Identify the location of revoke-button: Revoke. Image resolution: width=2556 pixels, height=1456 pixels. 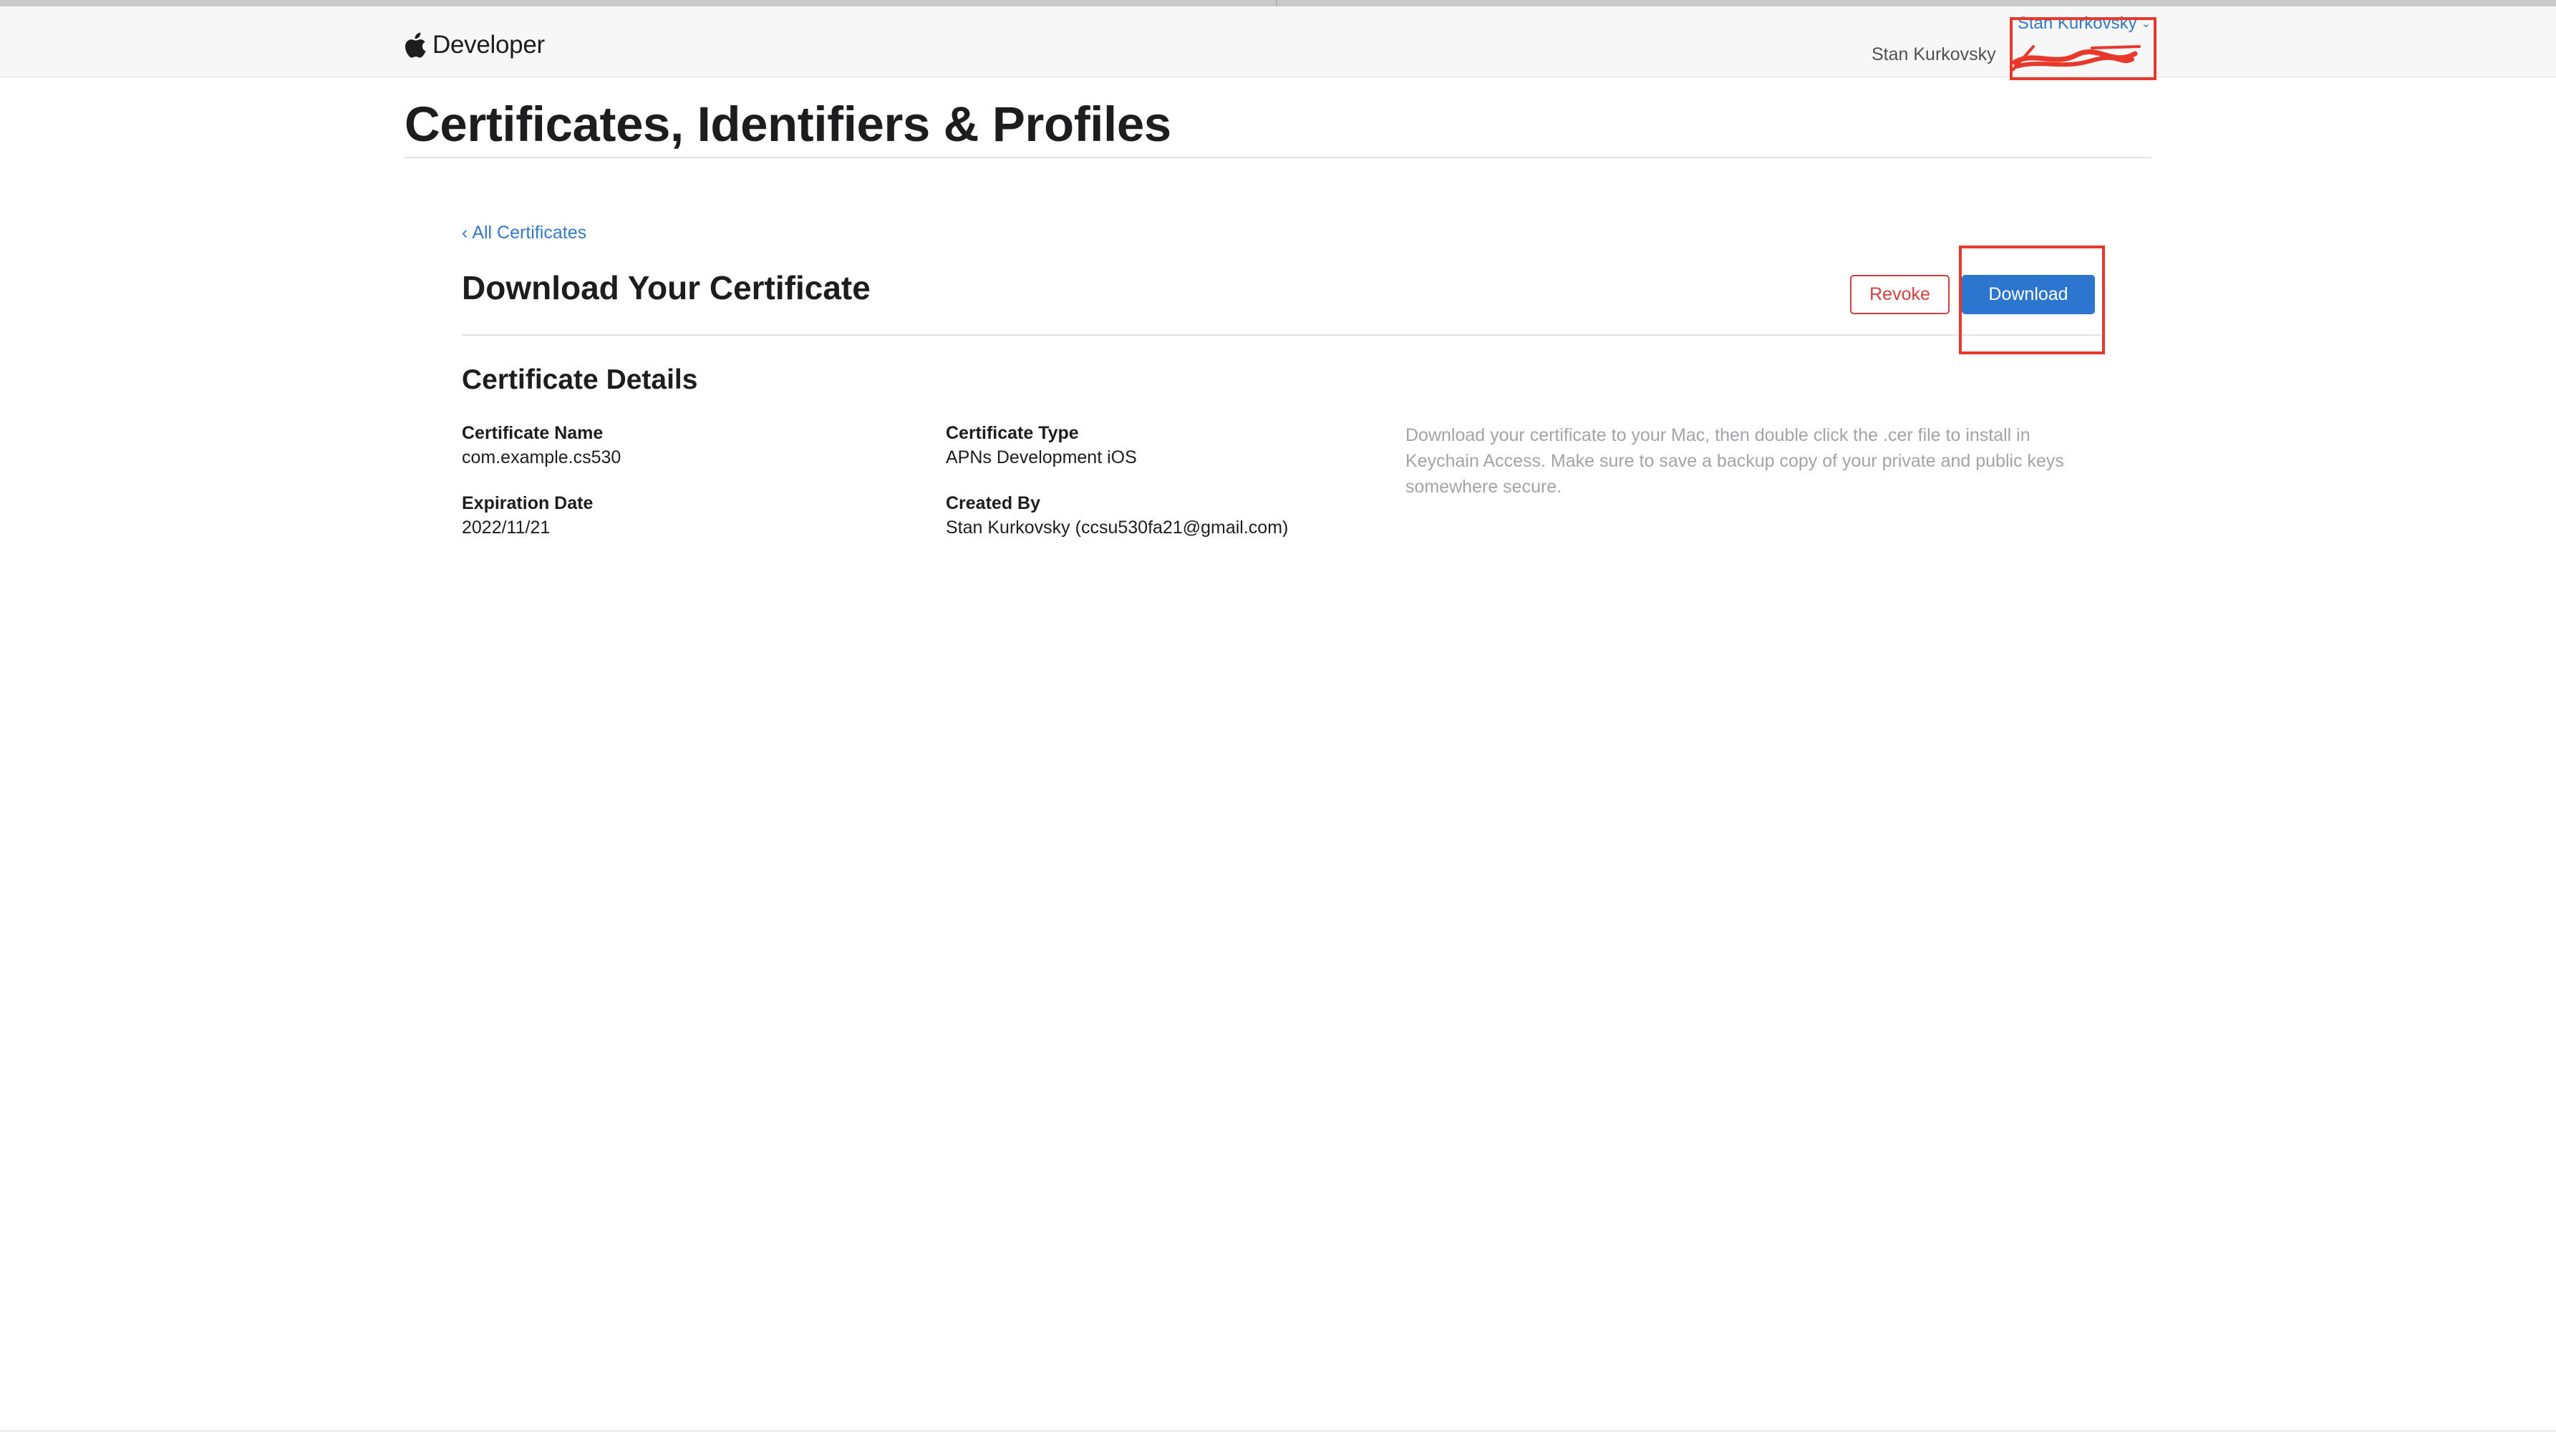
(1900, 294).